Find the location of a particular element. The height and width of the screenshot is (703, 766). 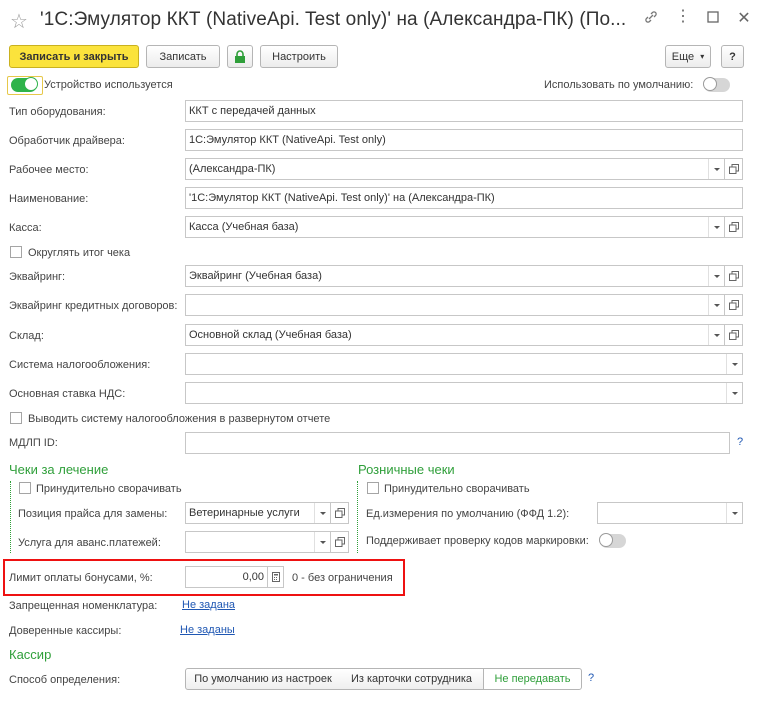

retail-force-collapse-checkbox is located at coordinates (373, 488).